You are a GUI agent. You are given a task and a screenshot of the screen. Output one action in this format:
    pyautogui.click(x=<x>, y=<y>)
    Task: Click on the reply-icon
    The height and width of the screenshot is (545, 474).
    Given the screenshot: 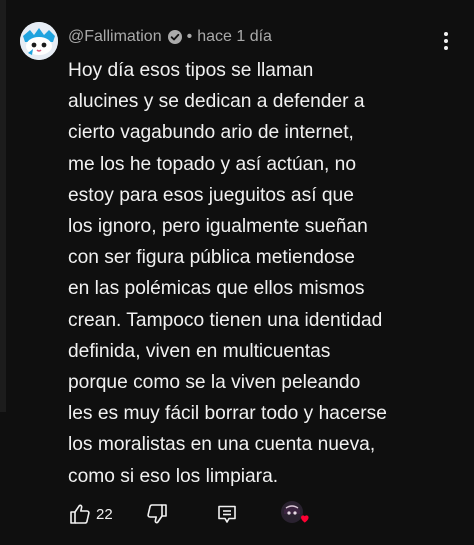 What is the action you would take?
    pyautogui.click(x=226, y=514)
    